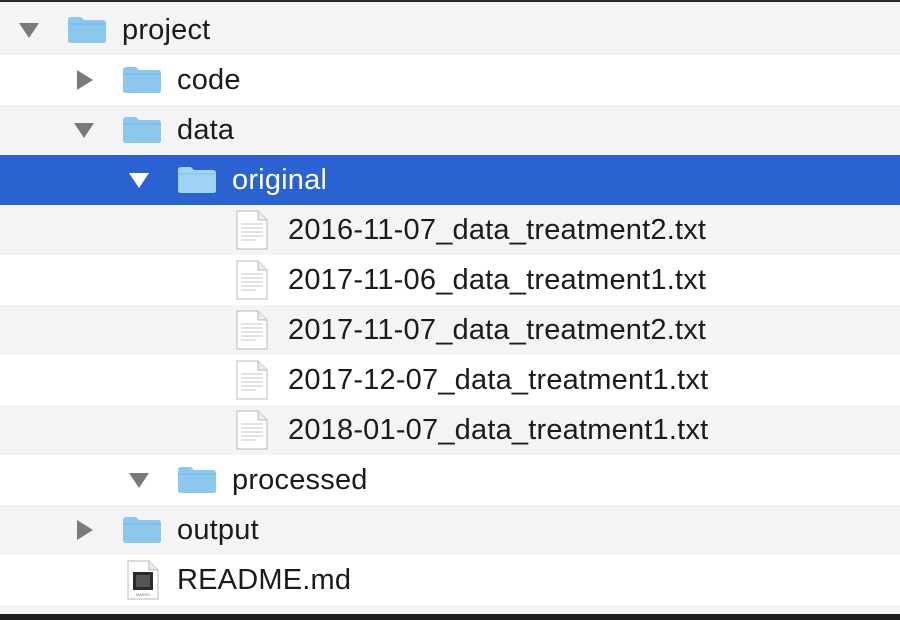  I want to click on tree-row-readme: MARKD README.md, so click(450, 580).